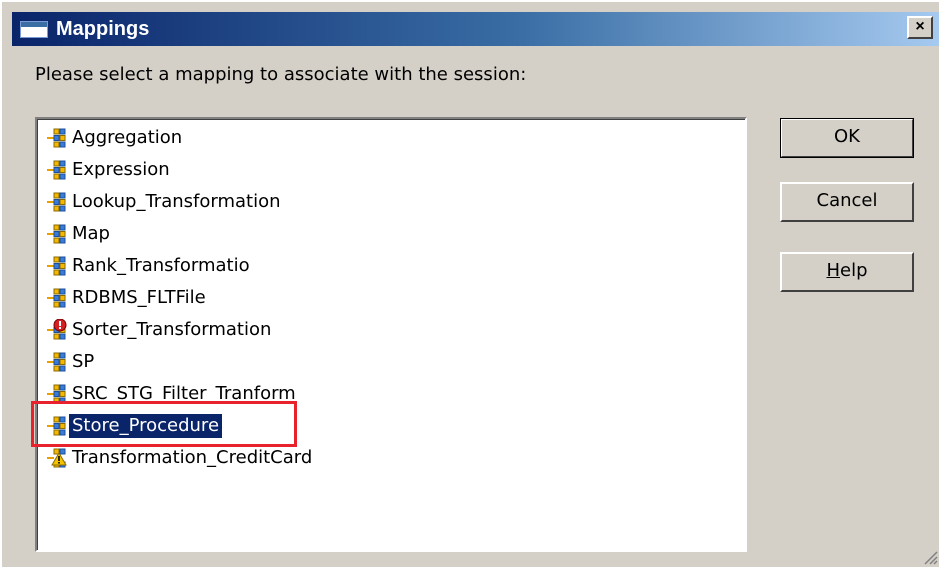 Image resolution: width=939 pixels, height=567 pixels. What do you see at coordinates (847, 138) in the screenshot?
I see `ok-button: OK` at bounding box center [847, 138].